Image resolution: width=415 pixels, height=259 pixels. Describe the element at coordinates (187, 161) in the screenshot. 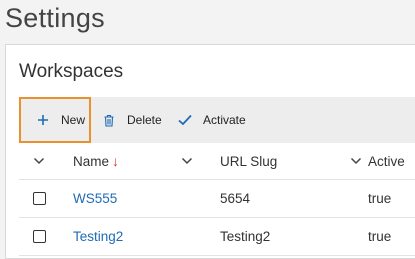

I see `name-column-menu-chevron-icon` at that location.